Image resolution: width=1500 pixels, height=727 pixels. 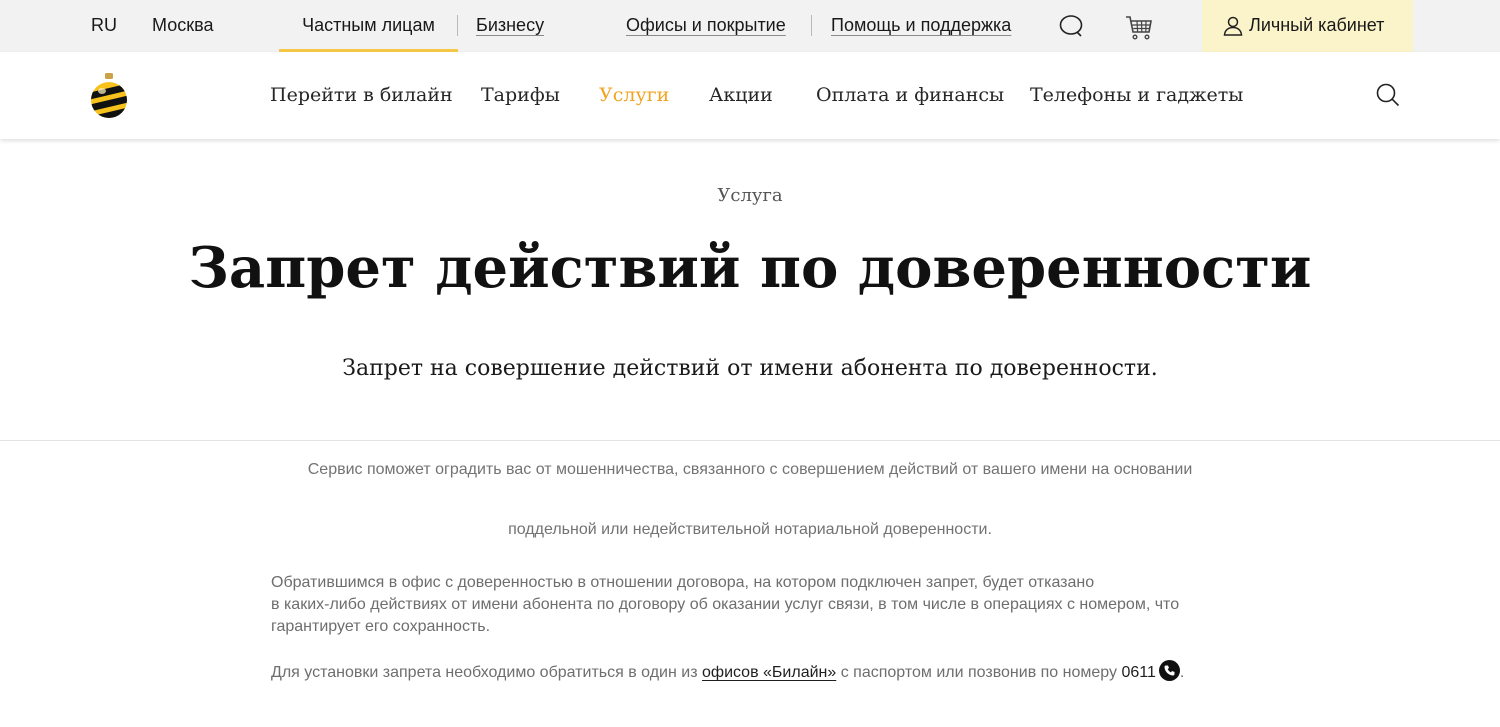 What do you see at coordinates (921, 26) in the screenshot?
I see `help-link: Помощь и поддержка` at bounding box center [921, 26].